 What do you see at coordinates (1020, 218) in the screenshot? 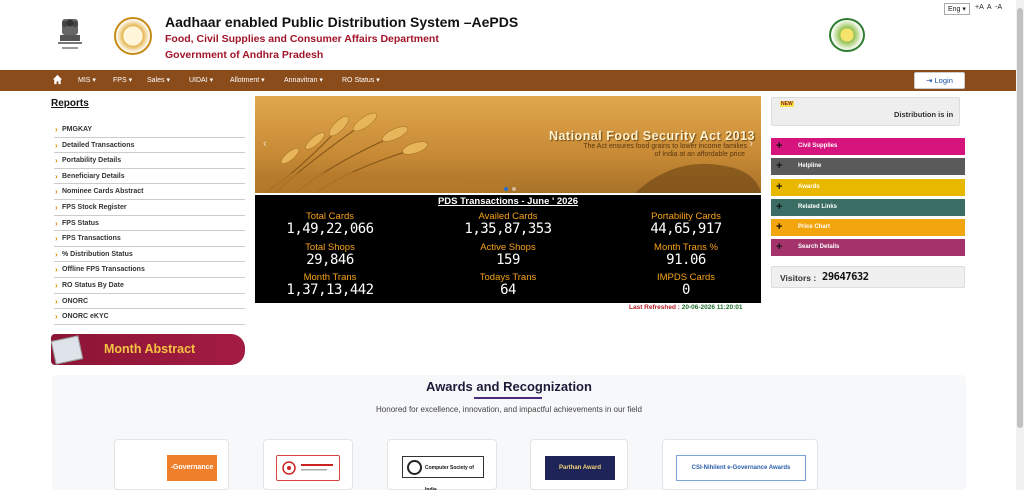
I see `scrollbar-thumb` at bounding box center [1020, 218].